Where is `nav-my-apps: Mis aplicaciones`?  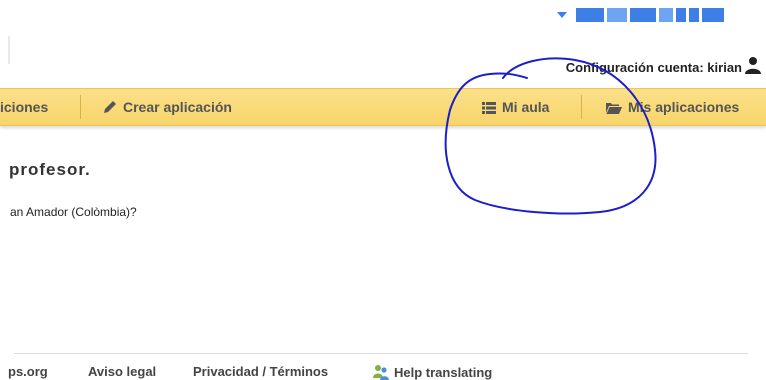
nav-my-apps: Mis aplicaciones is located at coordinates (672, 107).